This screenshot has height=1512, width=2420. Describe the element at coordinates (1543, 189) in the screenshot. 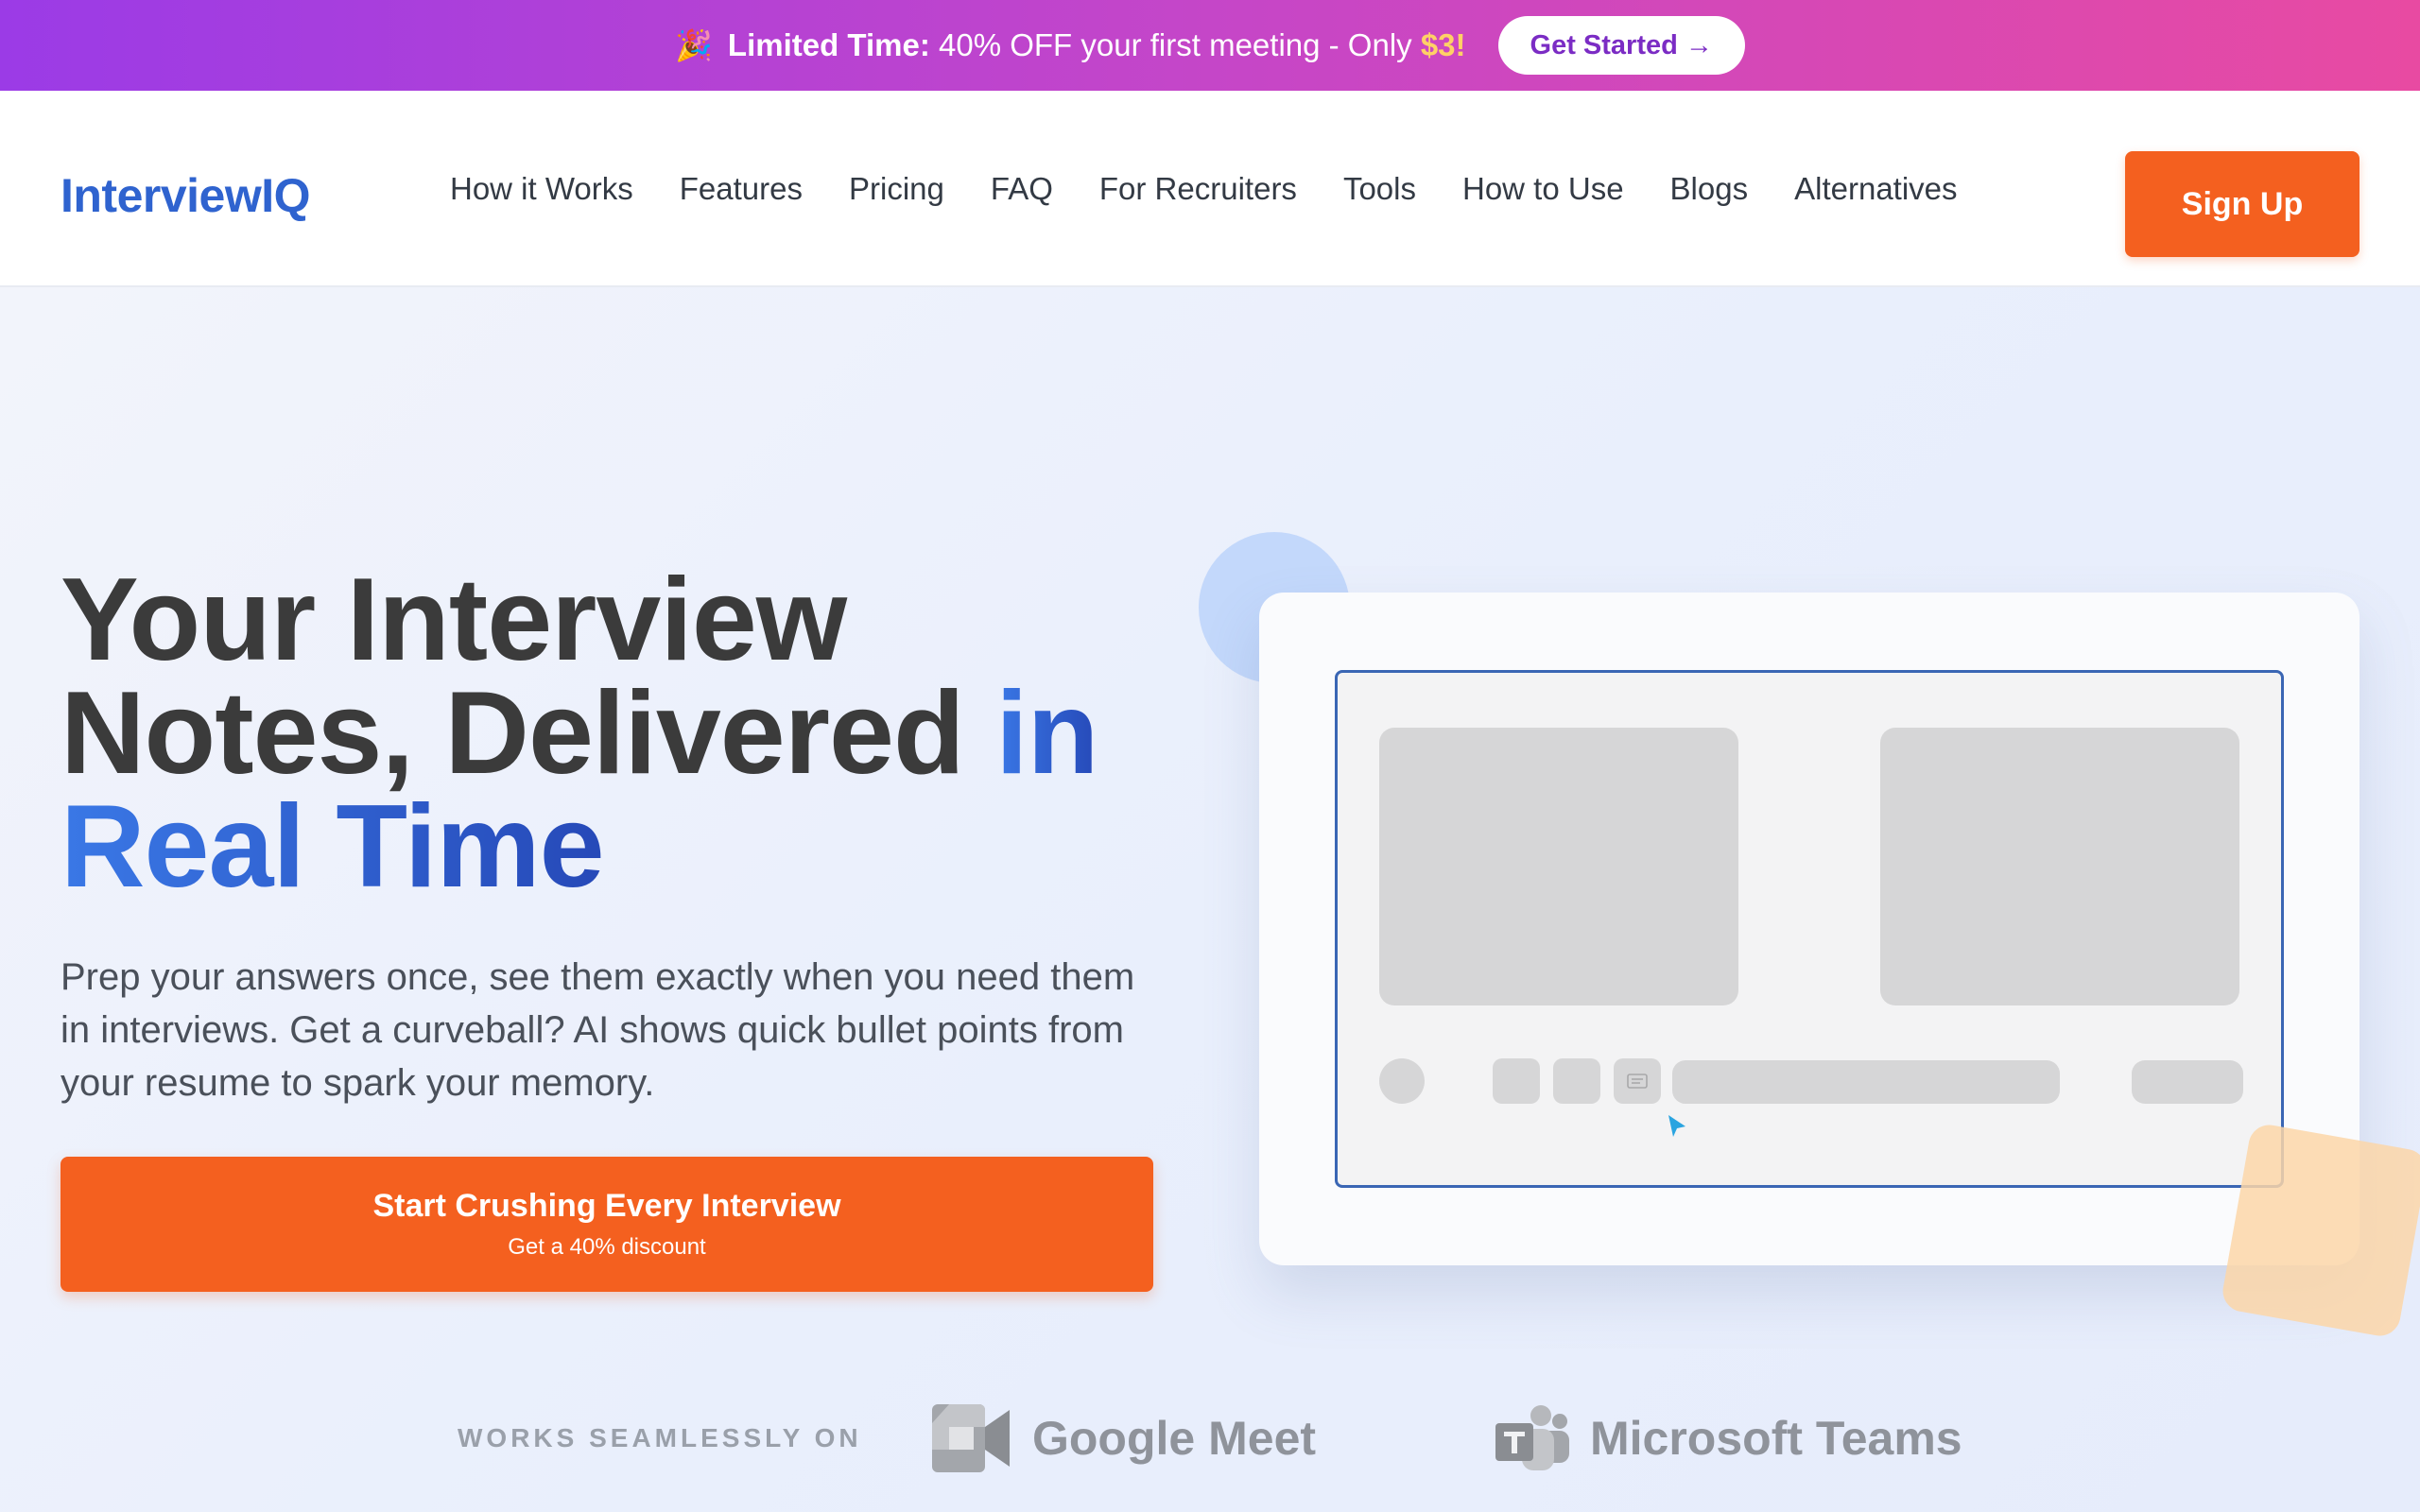

I see `nav-link-how-to-use: How to Use` at that location.